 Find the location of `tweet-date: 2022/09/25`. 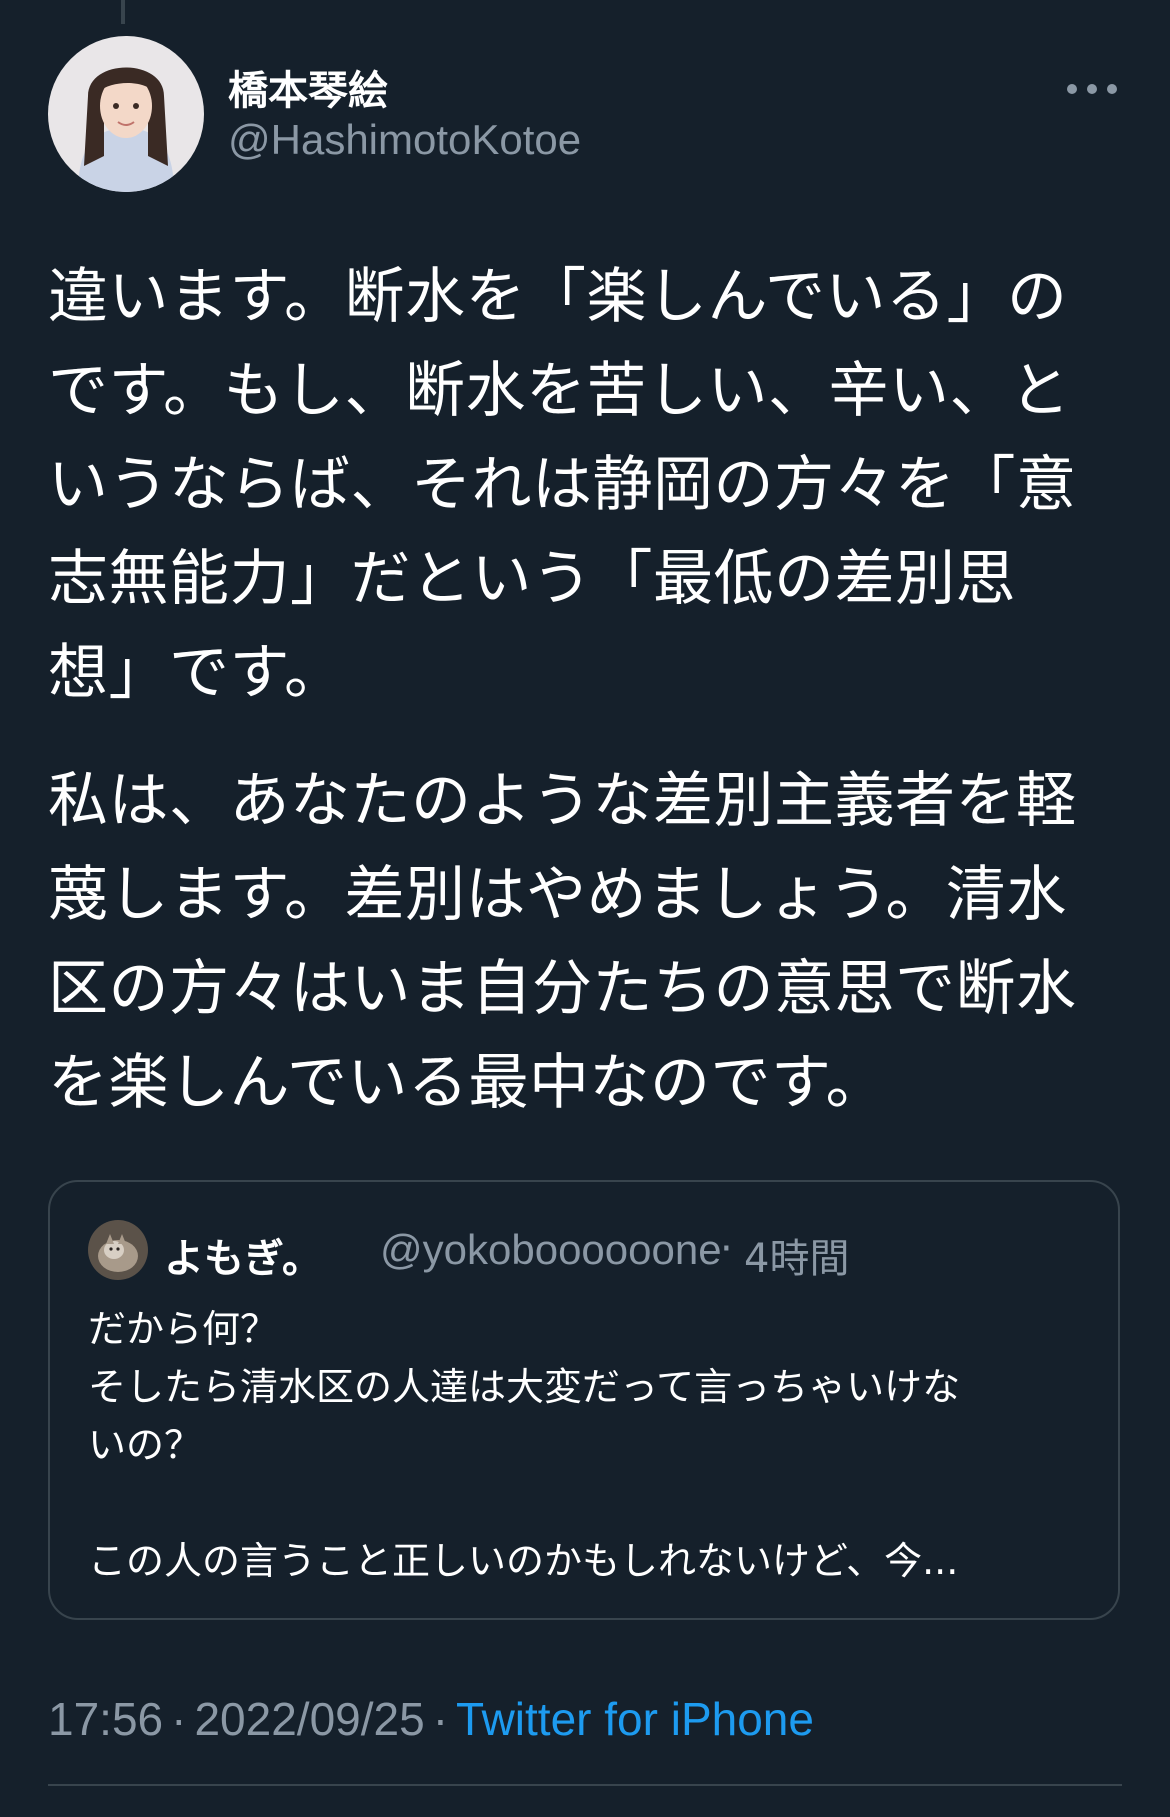

tweet-date: 2022/09/25 is located at coordinates (309, 1719).